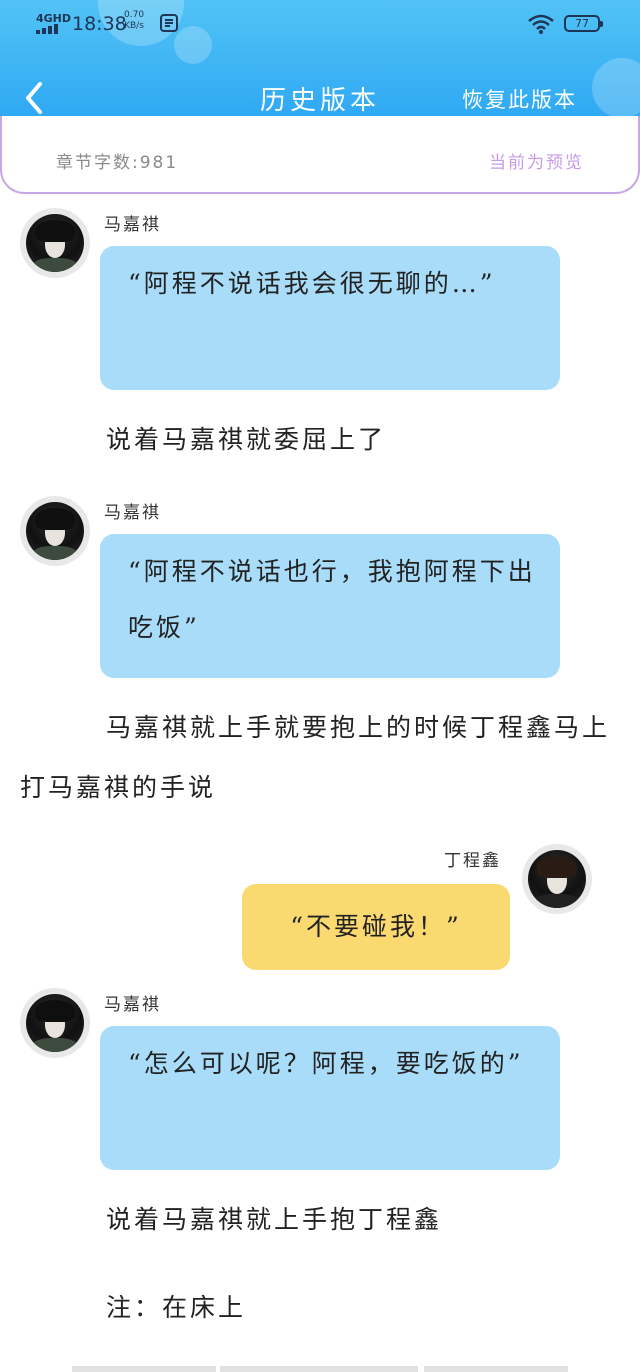  Describe the element at coordinates (320, 25) in the screenshot. I see `status-bar: 4GHD 18:38 0.70 KB/s 77` at that location.